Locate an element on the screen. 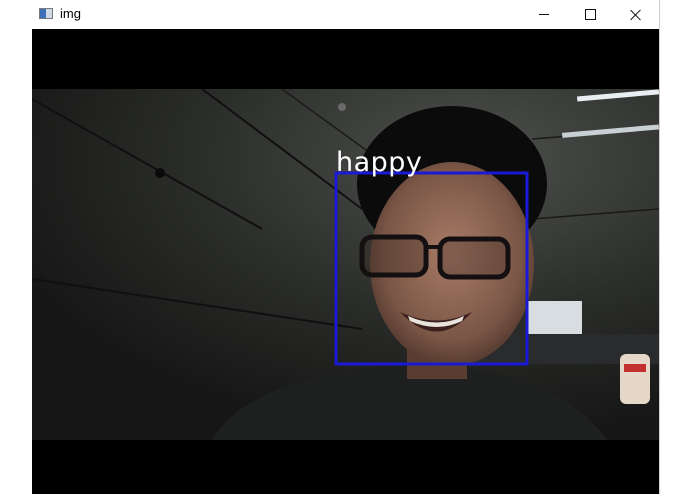 The width and height of the screenshot is (695, 494). app-icon is located at coordinates (46, 13).